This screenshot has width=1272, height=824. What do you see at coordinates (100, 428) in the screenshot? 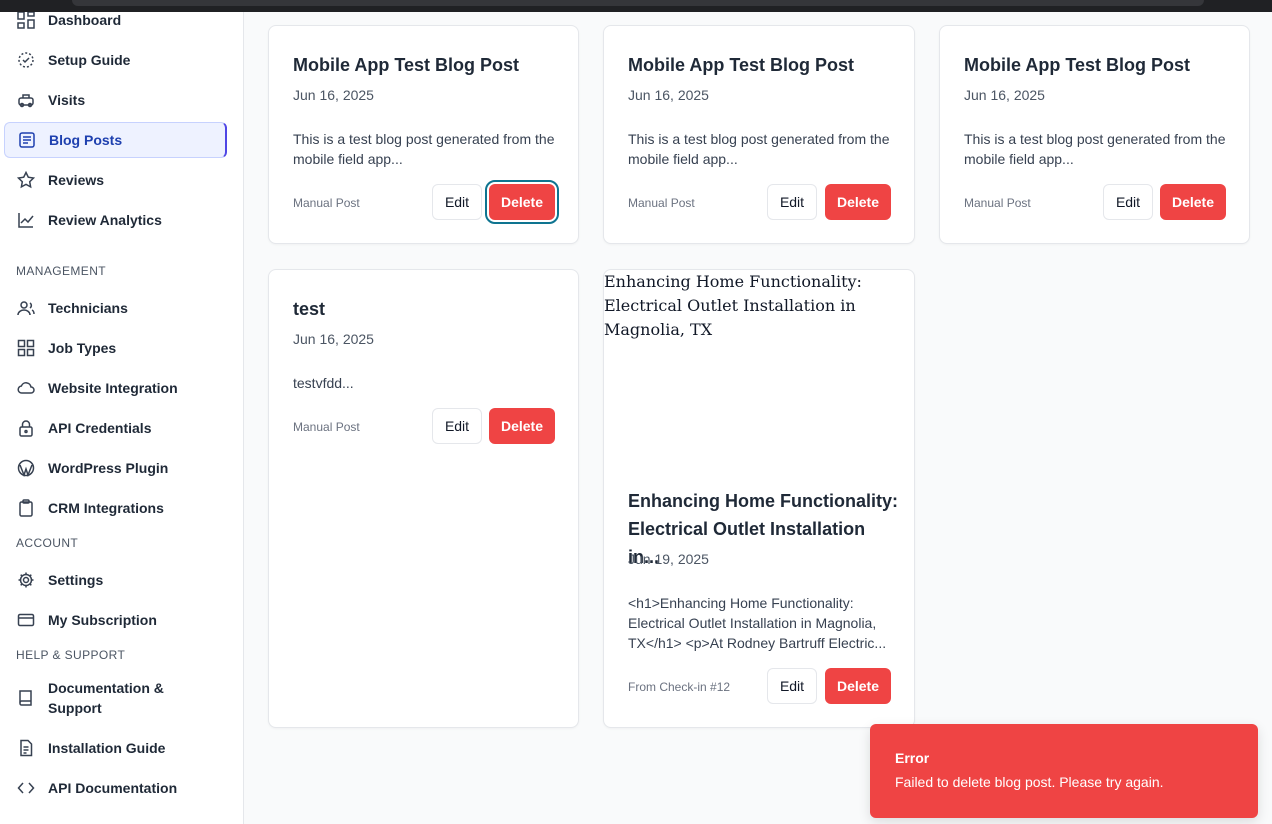
I see `sidebar-item-label: API Credentials` at bounding box center [100, 428].